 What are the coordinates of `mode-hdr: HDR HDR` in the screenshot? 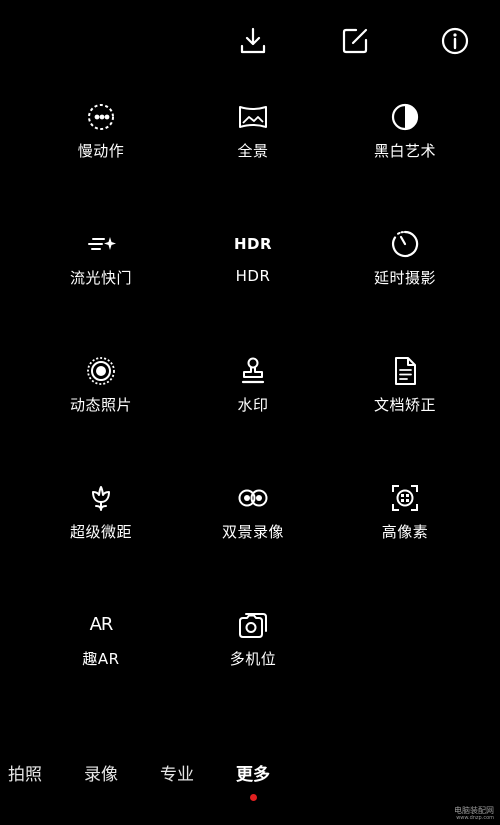 It's located at (253, 267).